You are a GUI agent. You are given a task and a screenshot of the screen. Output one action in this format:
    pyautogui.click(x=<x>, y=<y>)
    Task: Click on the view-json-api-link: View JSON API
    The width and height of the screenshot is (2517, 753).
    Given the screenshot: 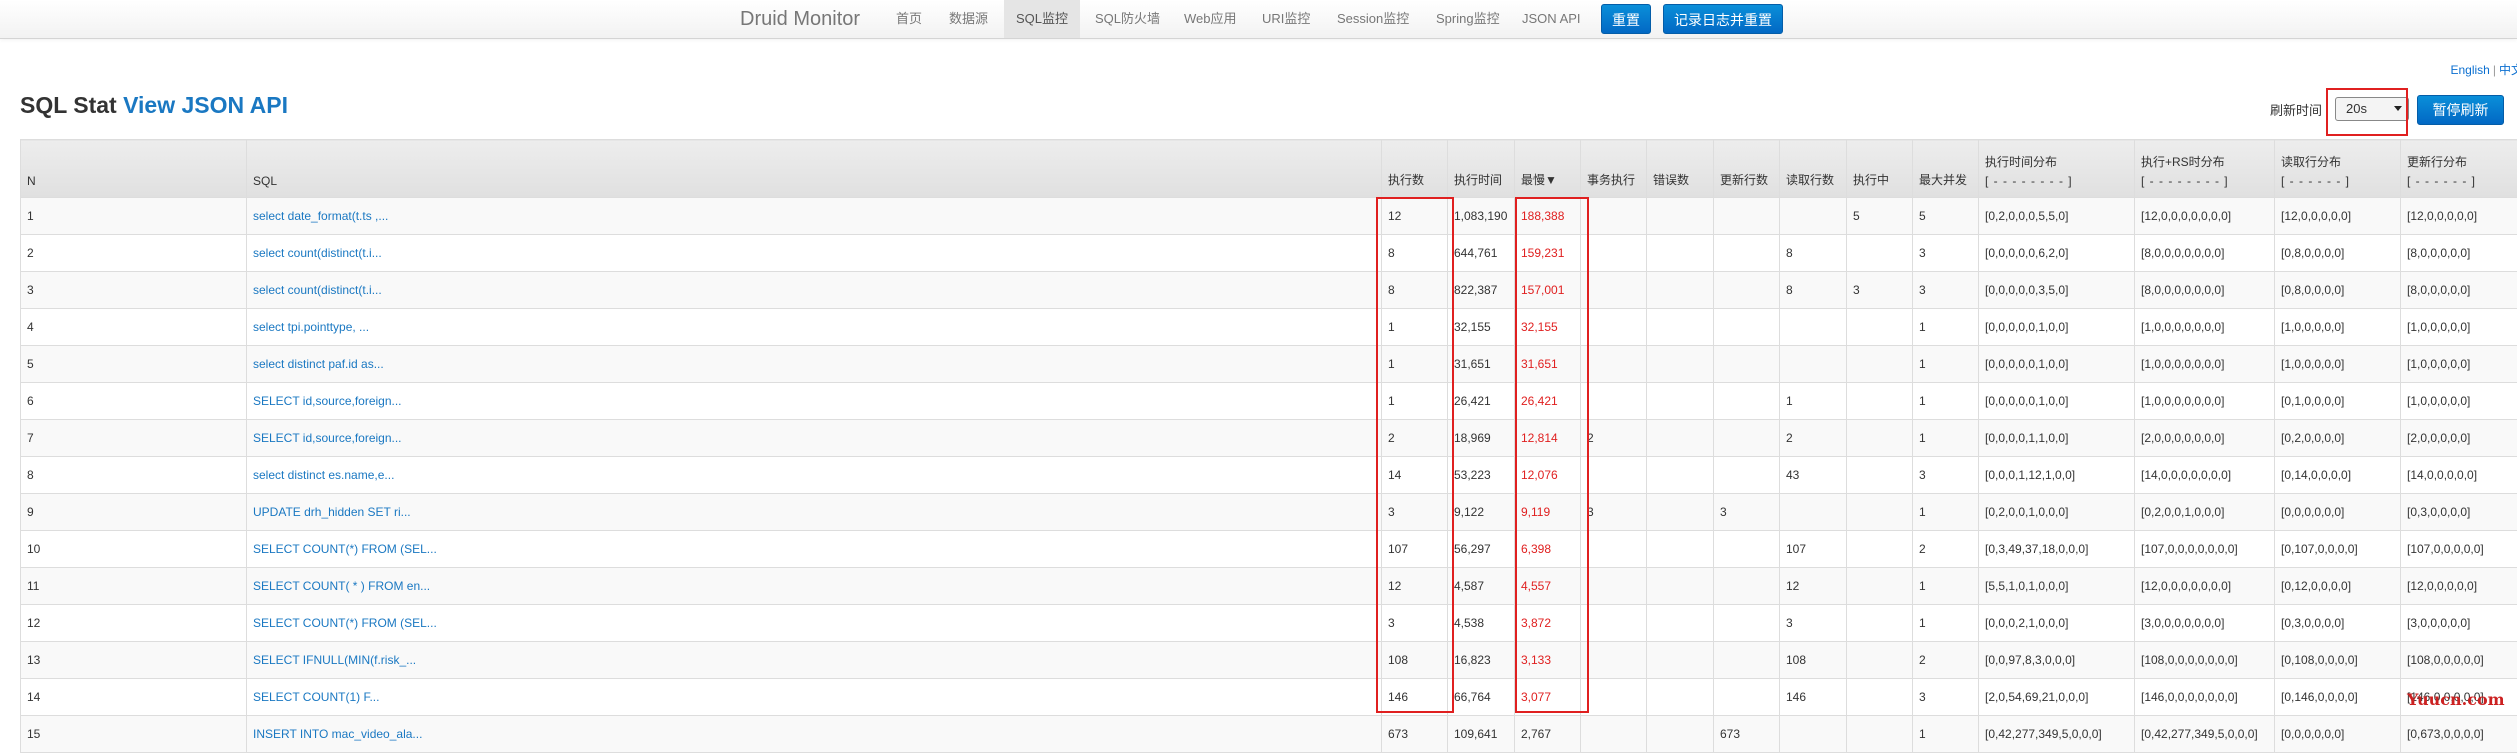 What is the action you would take?
    pyautogui.click(x=205, y=105)
    